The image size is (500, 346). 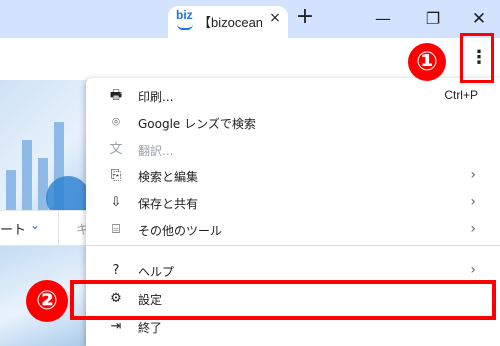 I want to click on tab-close-icon: ×, so click(x=275, y=18).